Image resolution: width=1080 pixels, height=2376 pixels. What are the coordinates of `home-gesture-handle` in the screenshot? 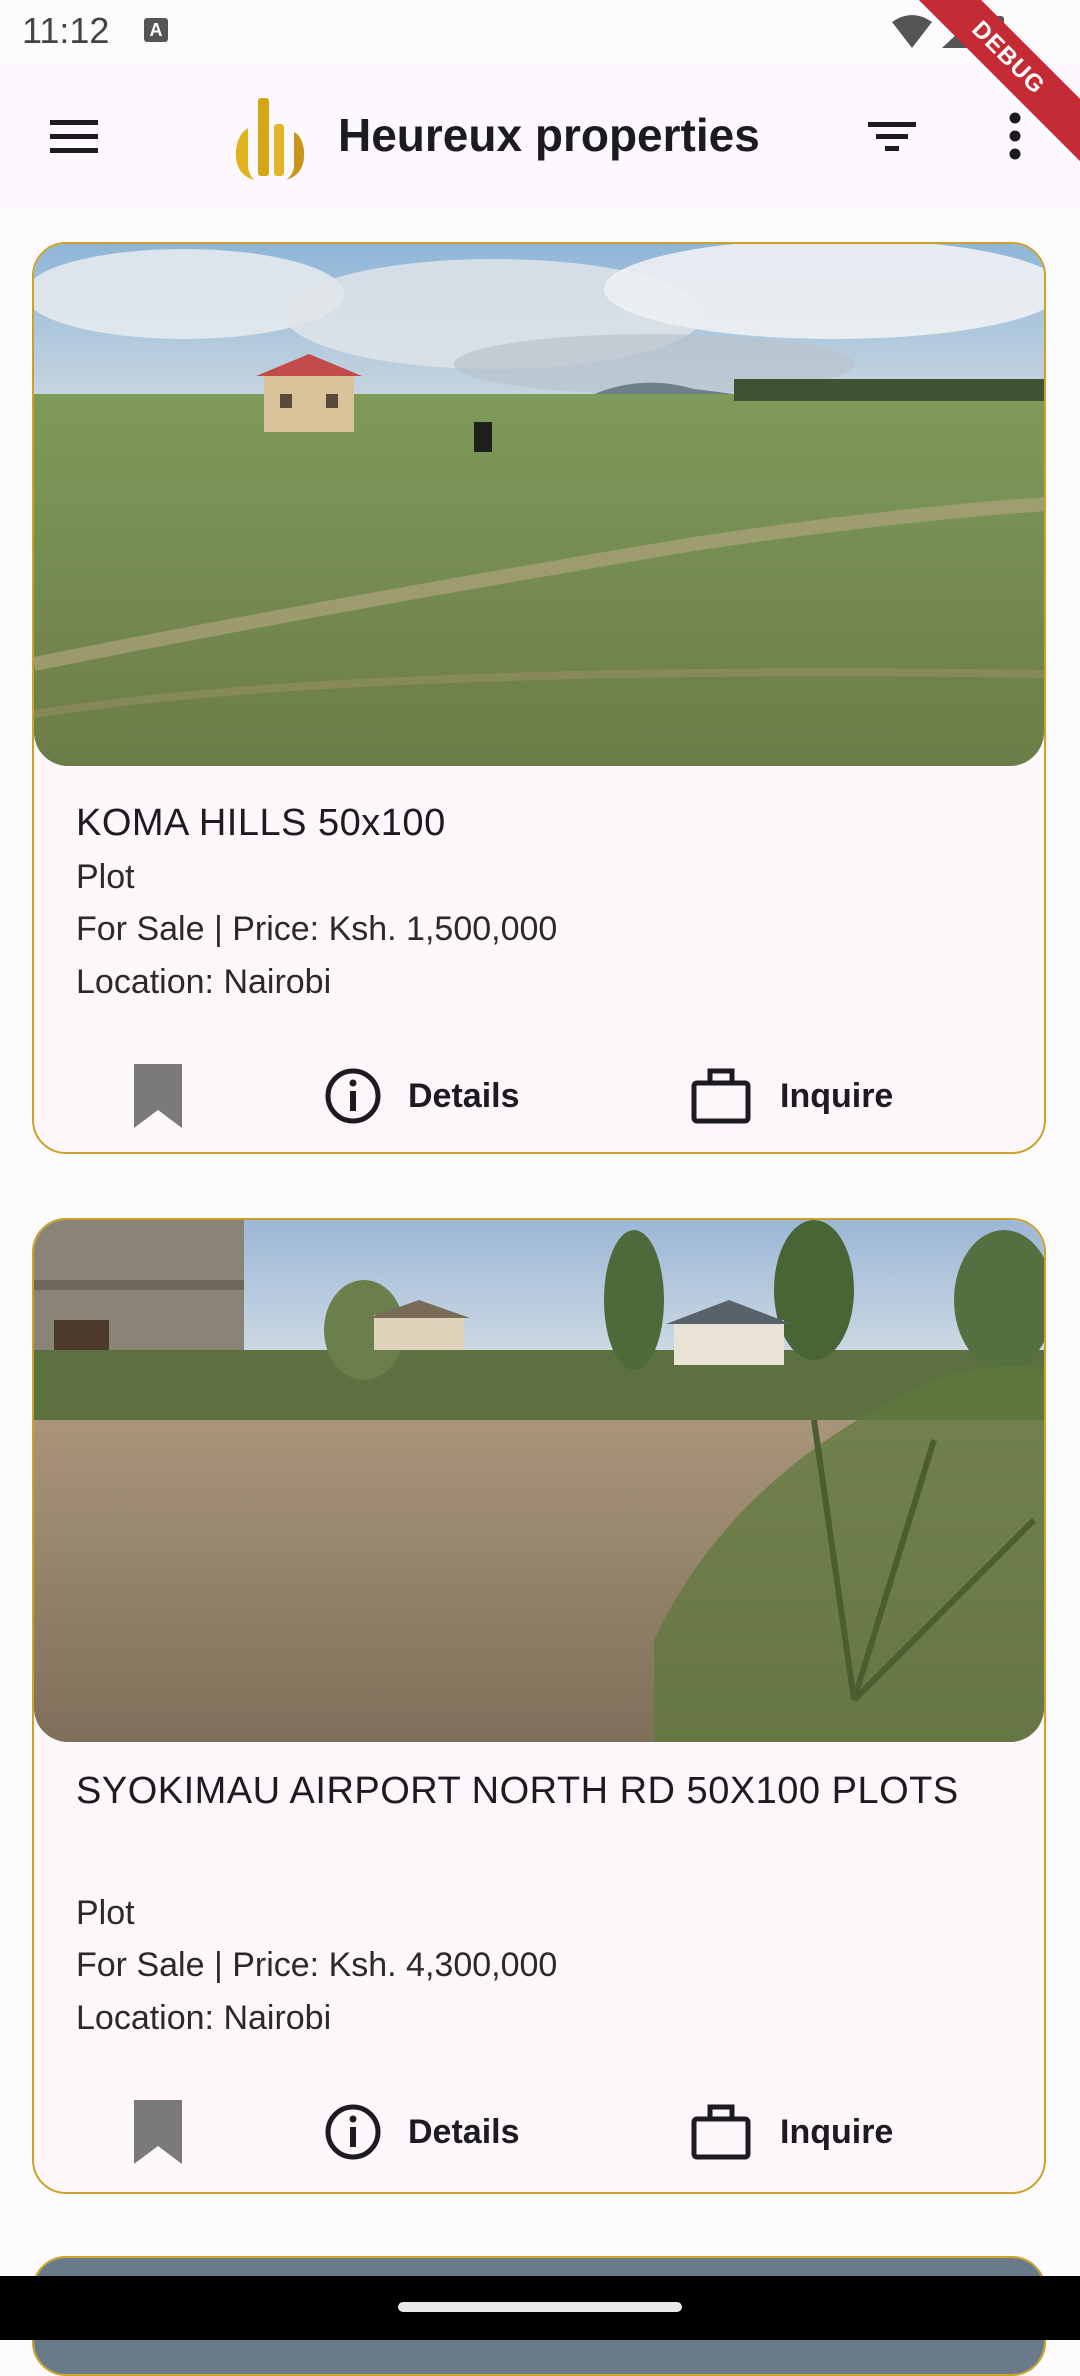 It's located at (540, 2307).